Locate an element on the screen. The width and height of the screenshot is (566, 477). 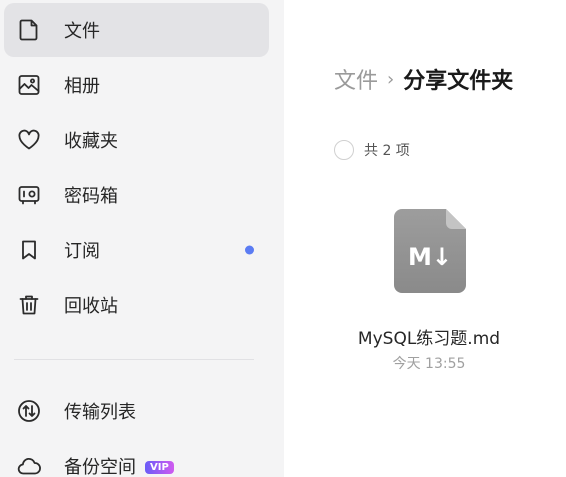
sidebar-item-backup: 备份空间 VIP is located at coordinates (136, 458).